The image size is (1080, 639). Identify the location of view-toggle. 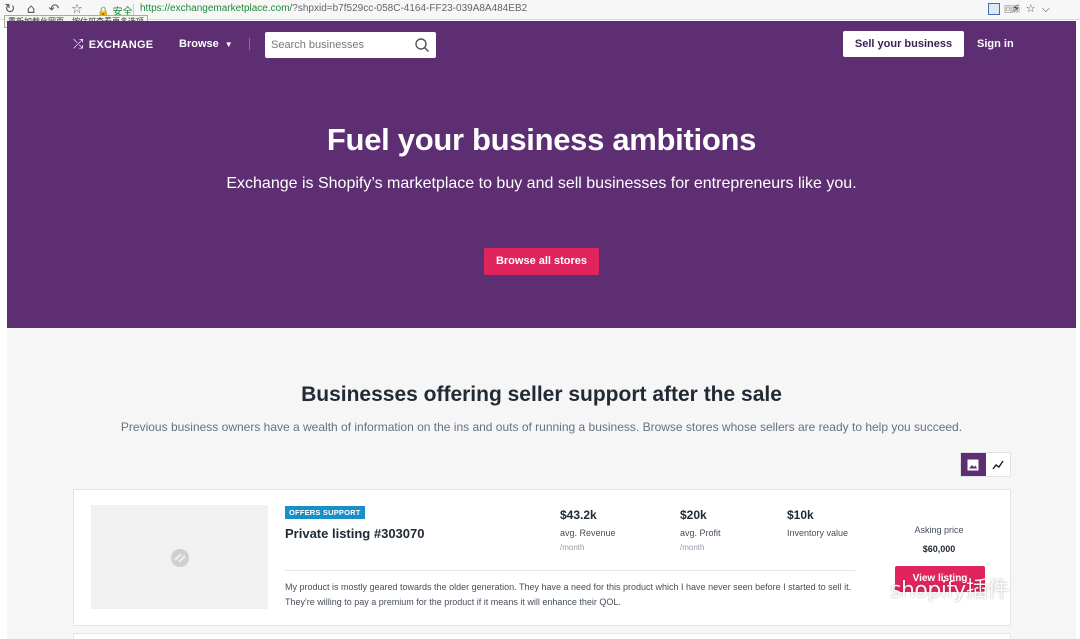
(985, 464).